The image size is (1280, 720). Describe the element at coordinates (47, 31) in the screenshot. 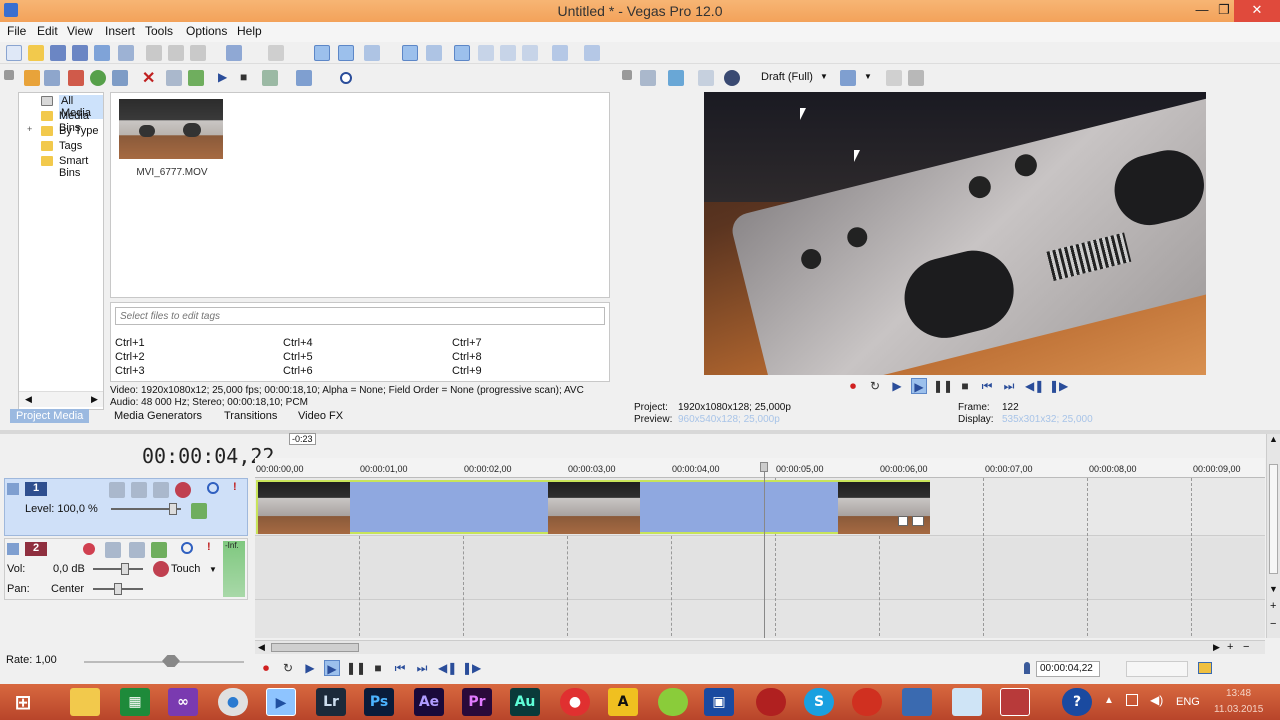

I see `menu-edit: Edit` at that location.